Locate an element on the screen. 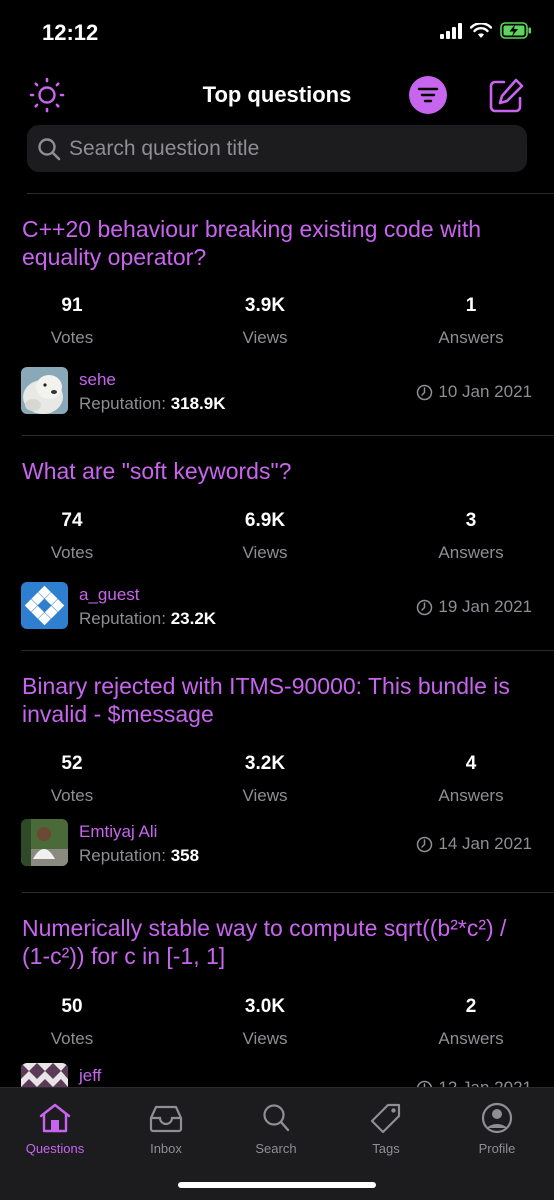  battery-charging-icon is located at coordinates (515, 30).